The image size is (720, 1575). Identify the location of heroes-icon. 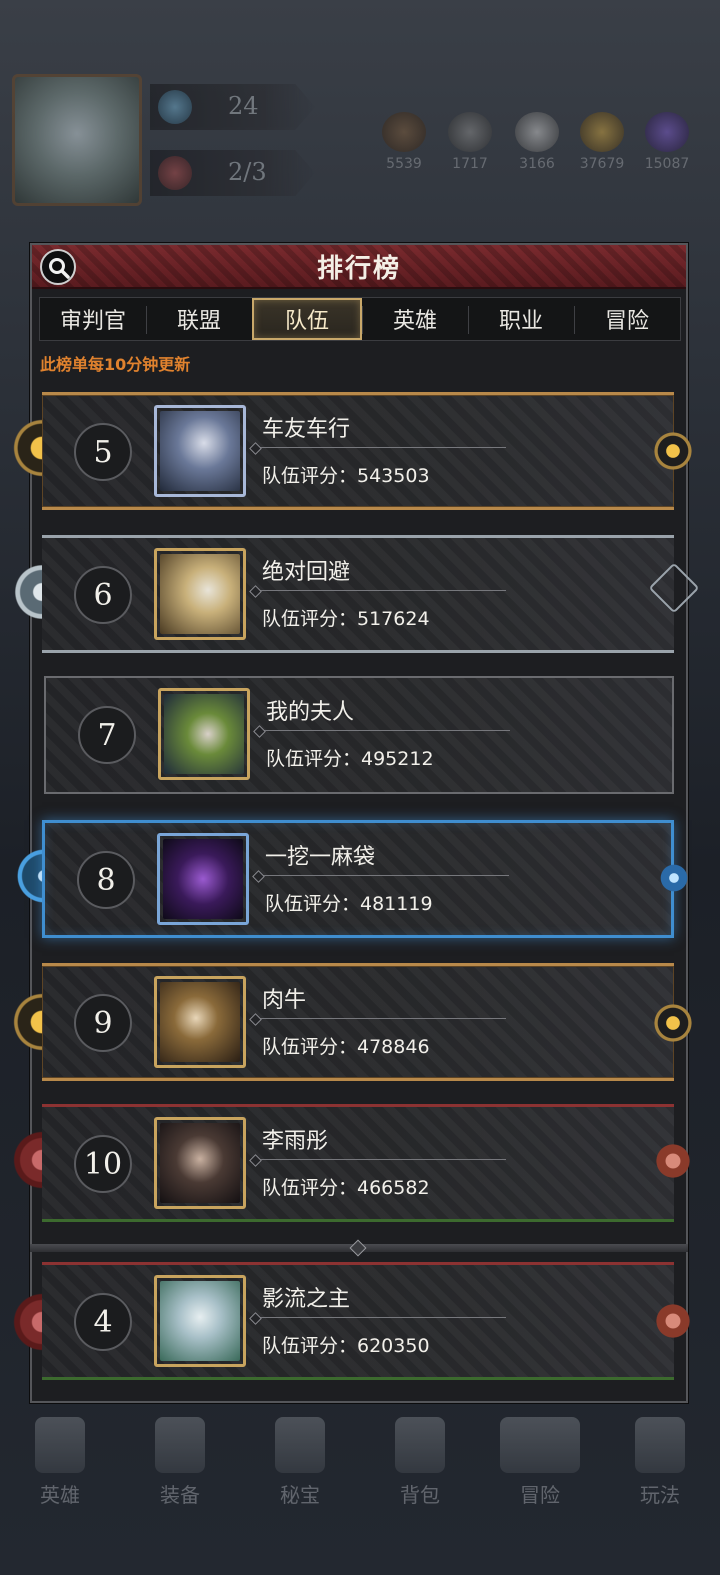
(60, 1445).